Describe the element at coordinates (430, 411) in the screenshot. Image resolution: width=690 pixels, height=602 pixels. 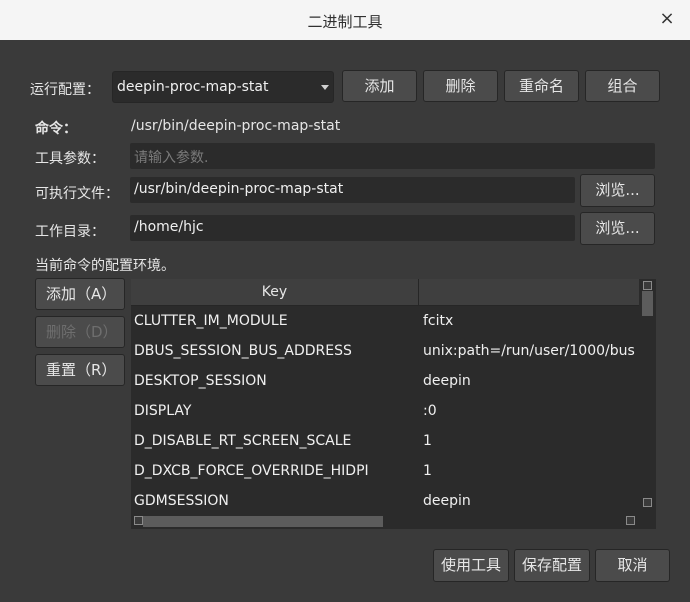
I see `env-value: :0` at that location.